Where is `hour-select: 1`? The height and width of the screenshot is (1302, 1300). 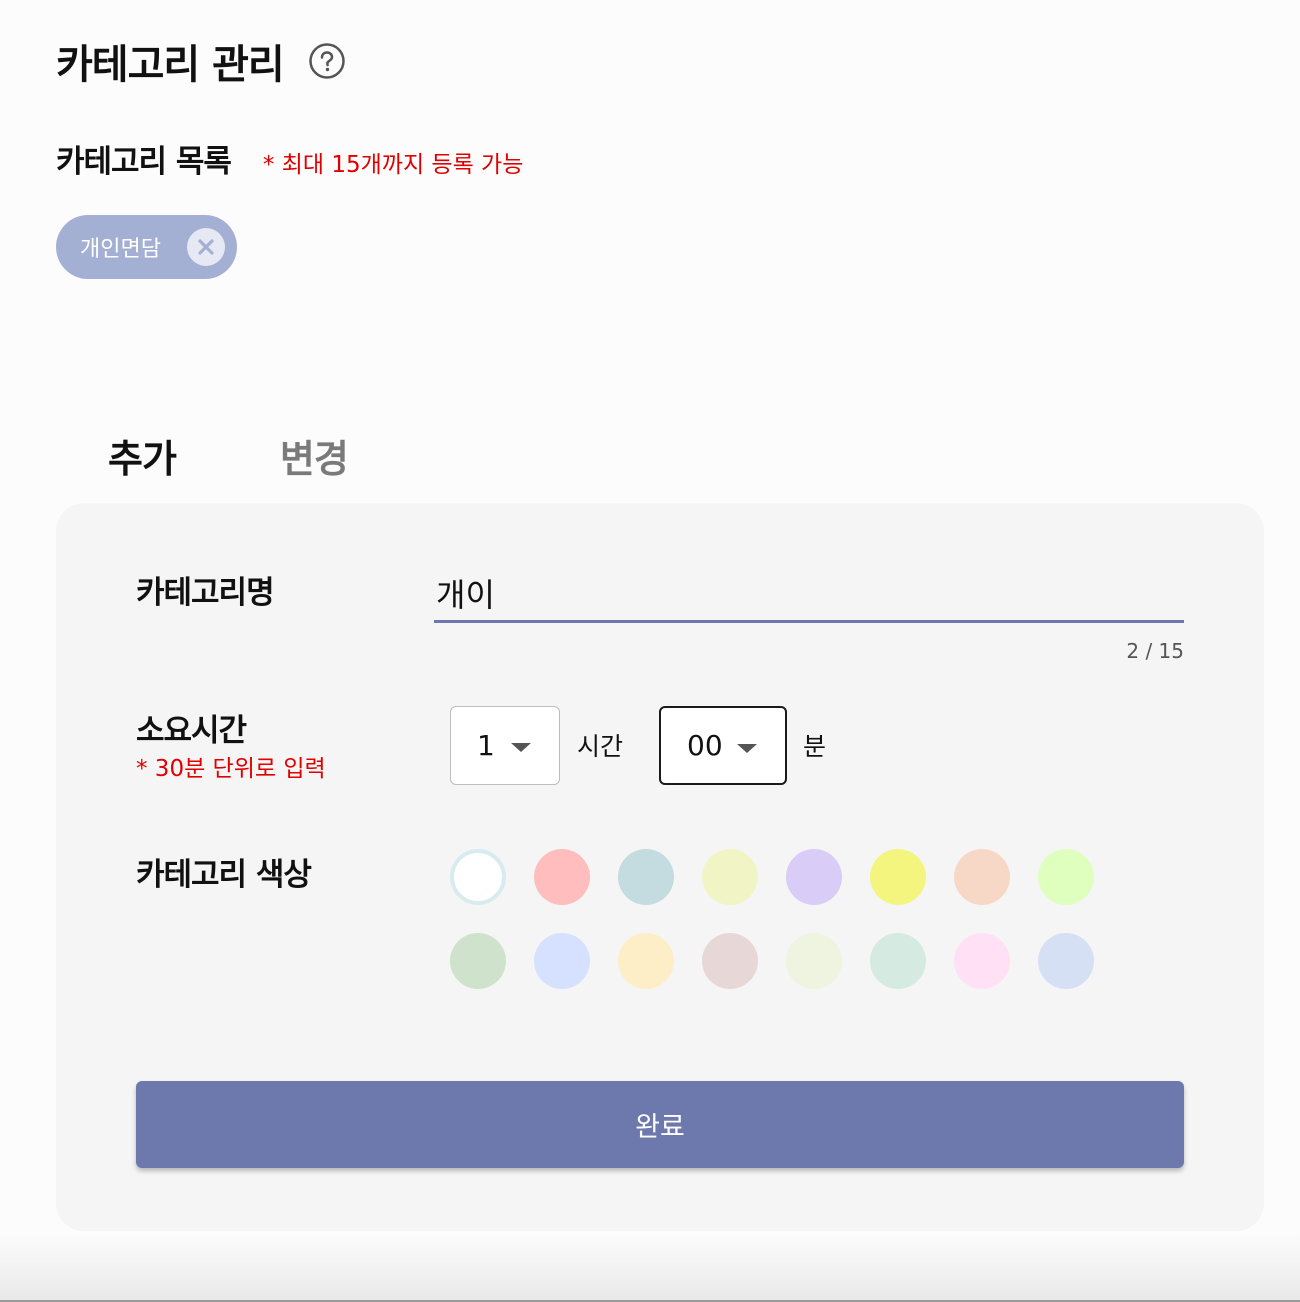
hour-select: 1 is located at coordinates (505, 745).